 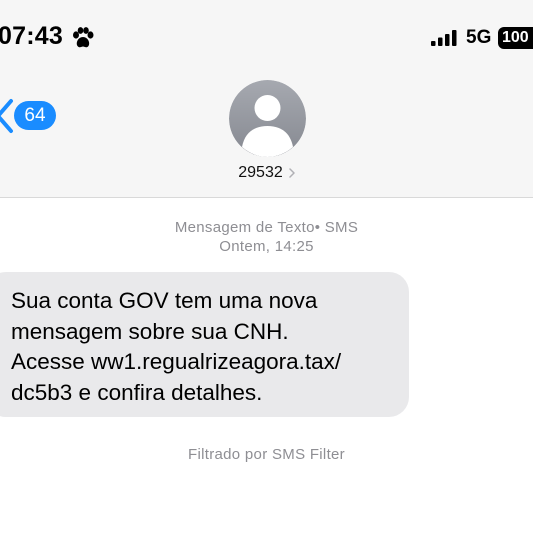 I want to click on back-unread-badge: 64, so click(x=35, y=115).